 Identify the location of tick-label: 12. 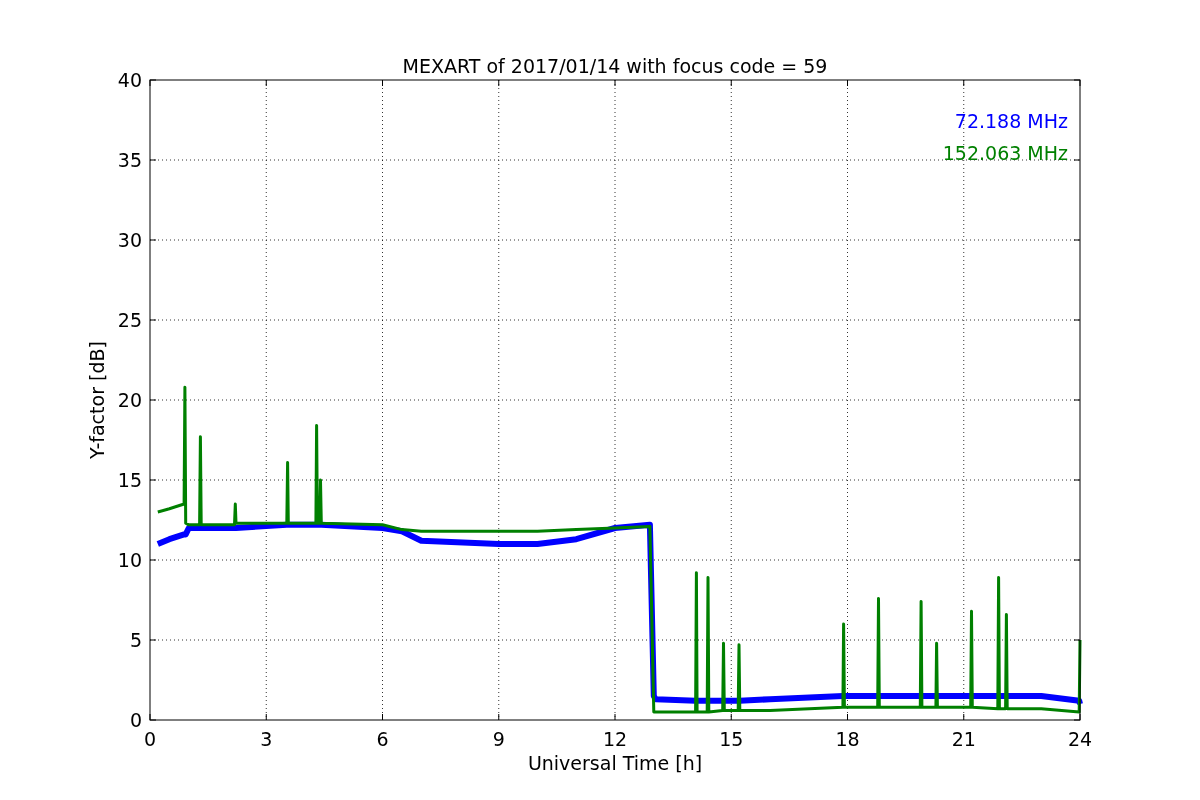
(615, 739).